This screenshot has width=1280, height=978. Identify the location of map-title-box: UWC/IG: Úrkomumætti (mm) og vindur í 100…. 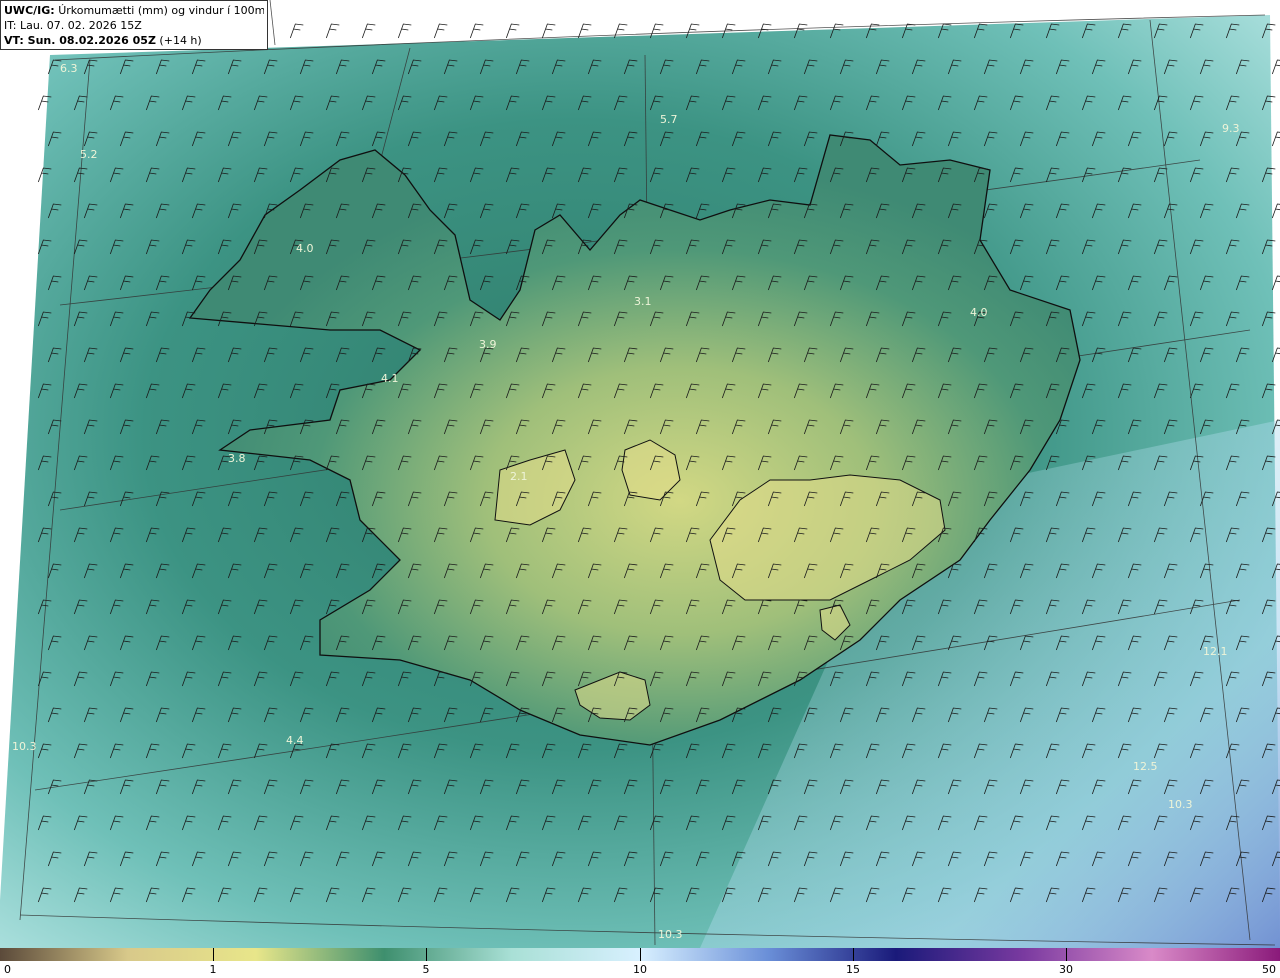
(134, 25).